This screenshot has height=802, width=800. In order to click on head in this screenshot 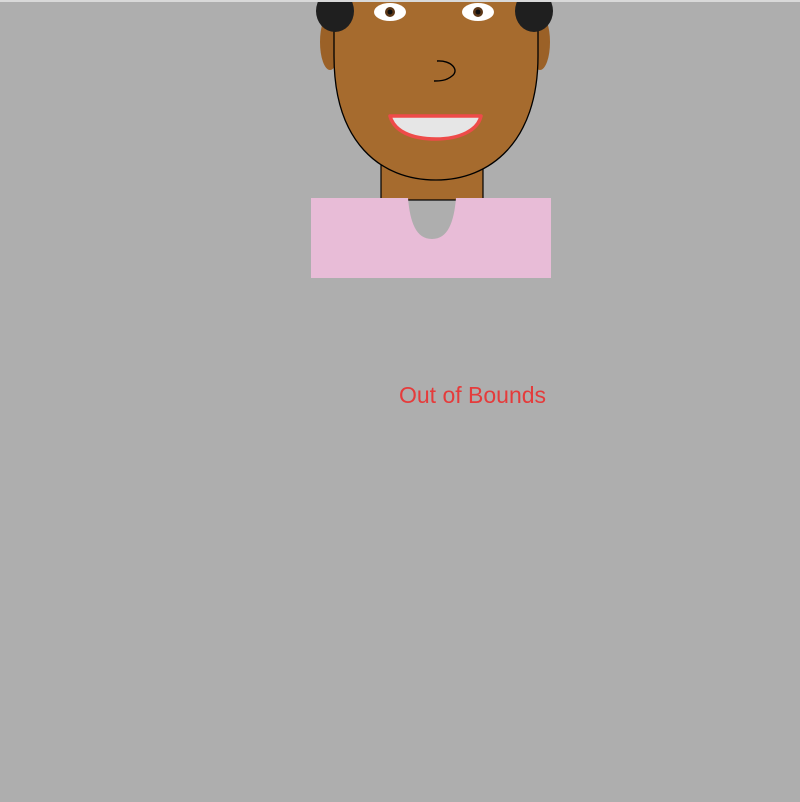, I will do `click(436, 91)`.